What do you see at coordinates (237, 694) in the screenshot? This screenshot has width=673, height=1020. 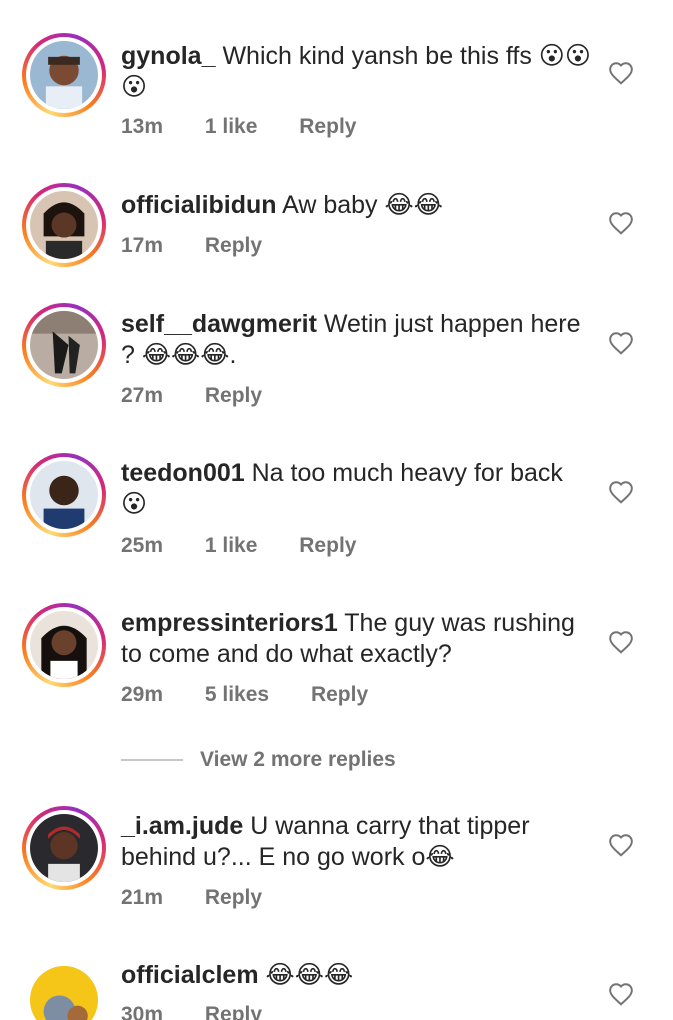 I see `comment-likes: 5 likes` at bounding box center [237, 694].